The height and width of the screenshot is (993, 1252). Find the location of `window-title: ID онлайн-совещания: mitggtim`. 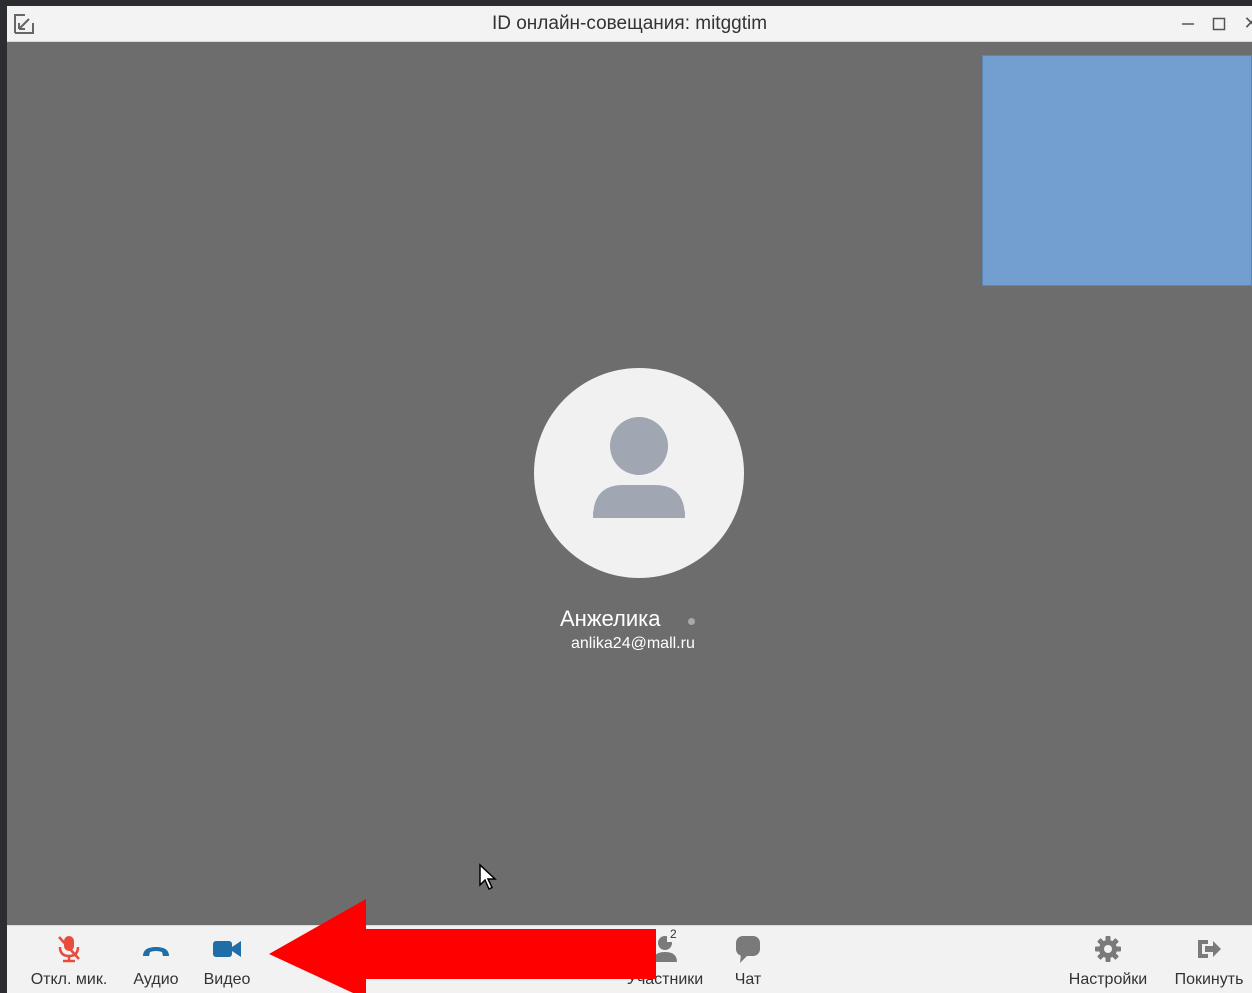

window-title: ID онлайн-совещания: mitggtim is located at coordinates (629, 23).